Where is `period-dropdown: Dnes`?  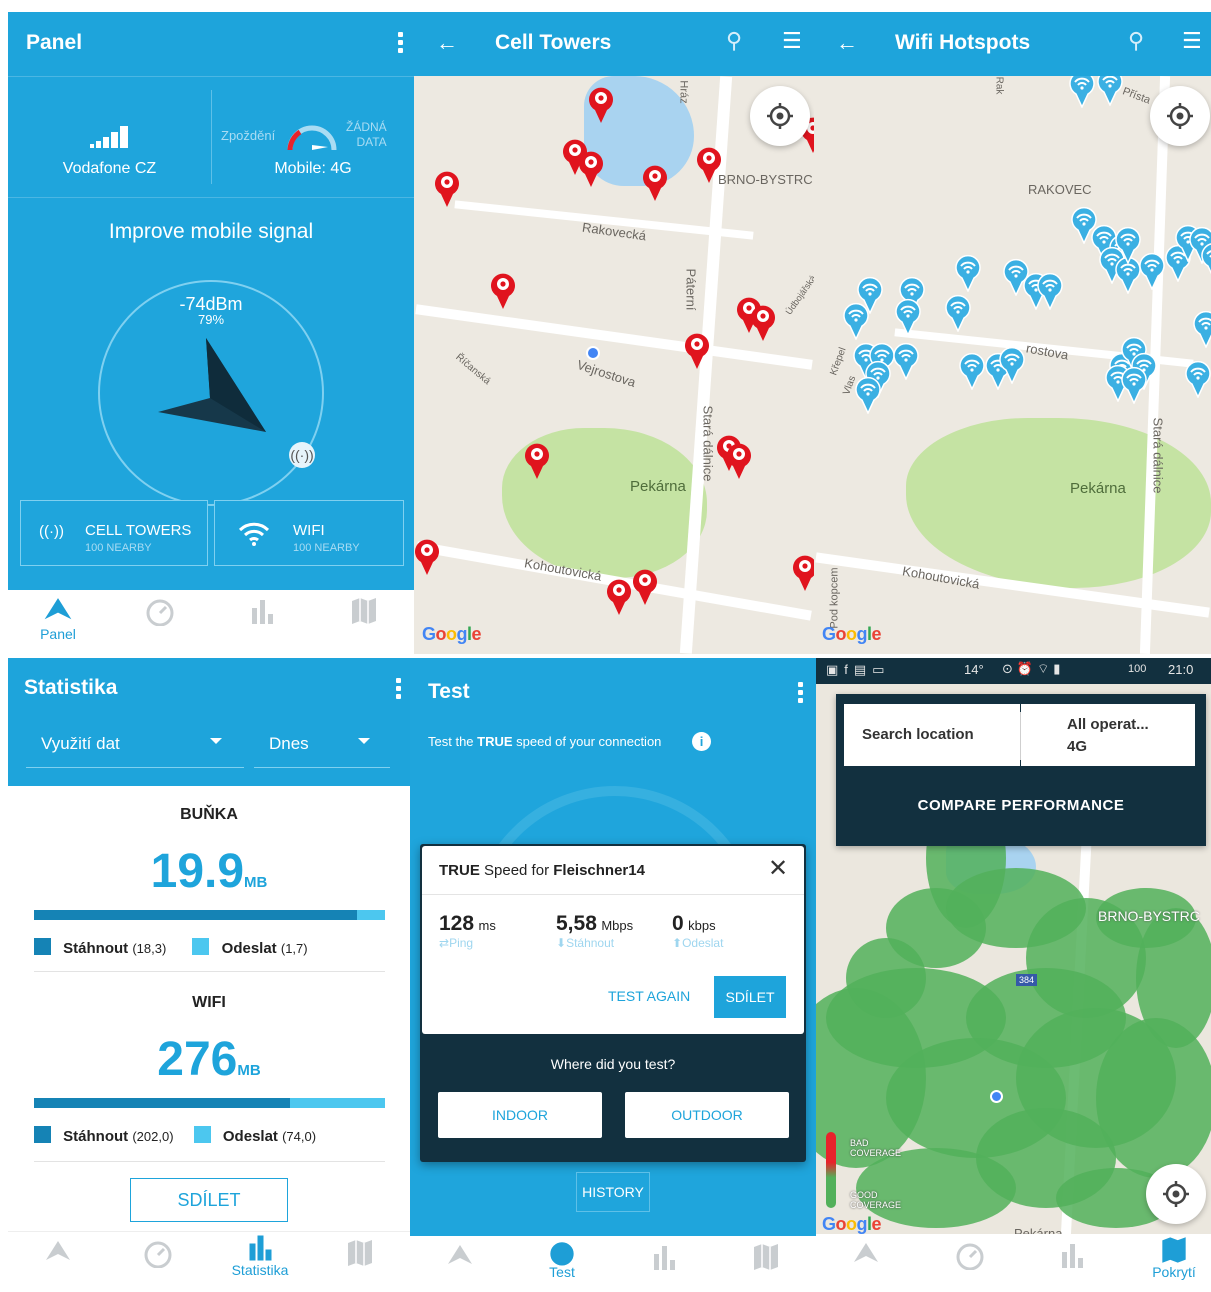
period-dropdown: Dnes is located at coordinates (322, 746).